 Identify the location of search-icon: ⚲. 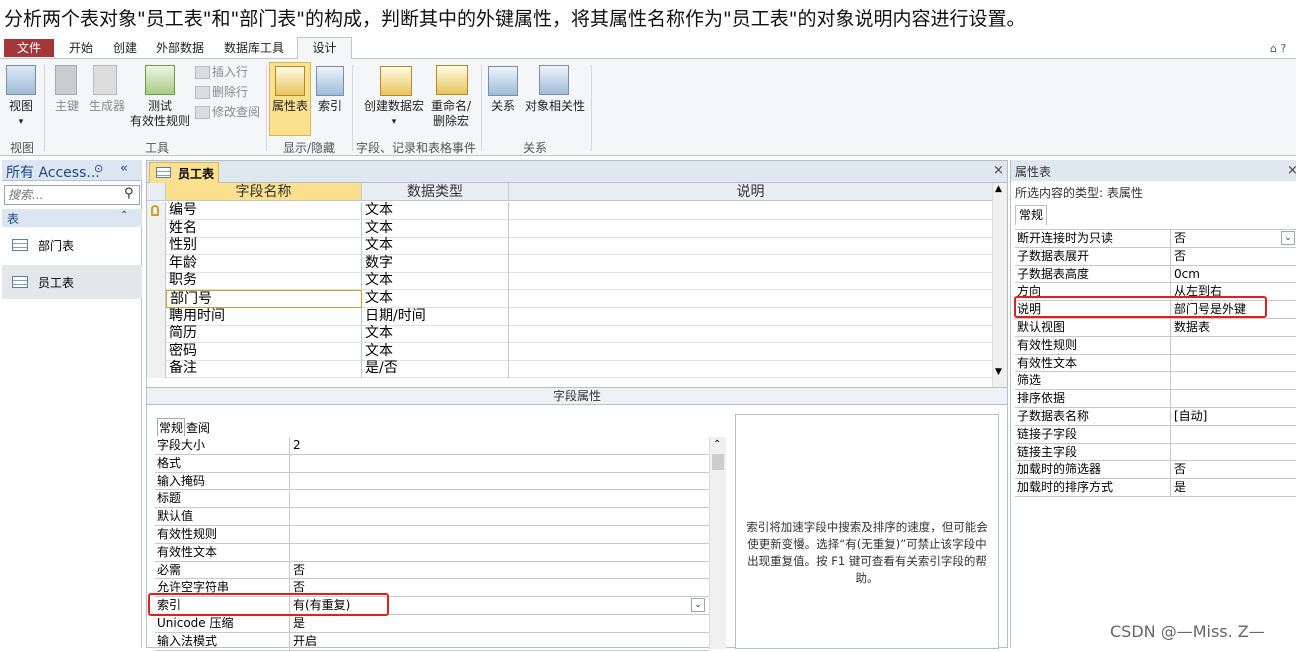
(129, 193).